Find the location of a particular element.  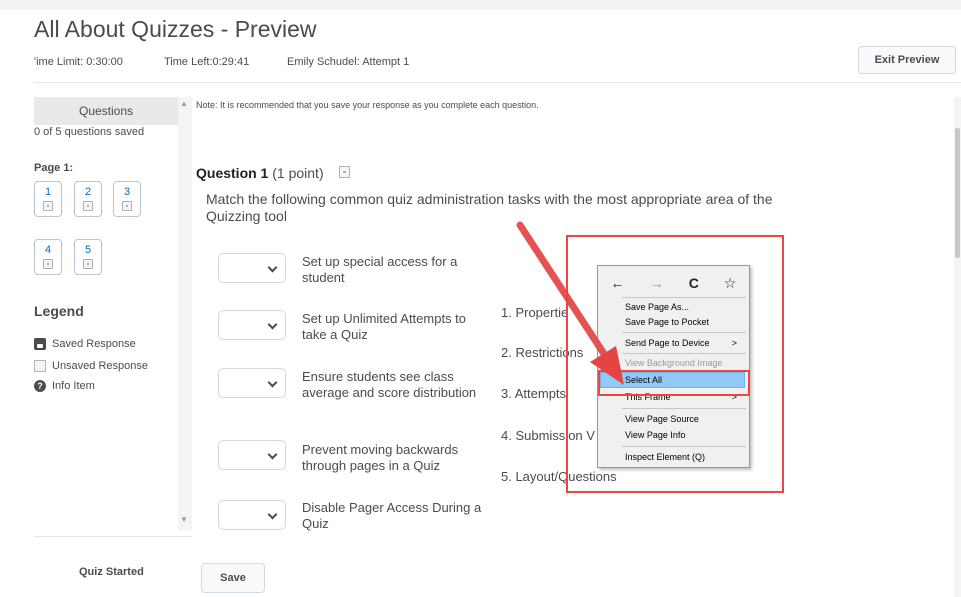

submenu-arrow-icon: > is located at coordinates (734, 343).